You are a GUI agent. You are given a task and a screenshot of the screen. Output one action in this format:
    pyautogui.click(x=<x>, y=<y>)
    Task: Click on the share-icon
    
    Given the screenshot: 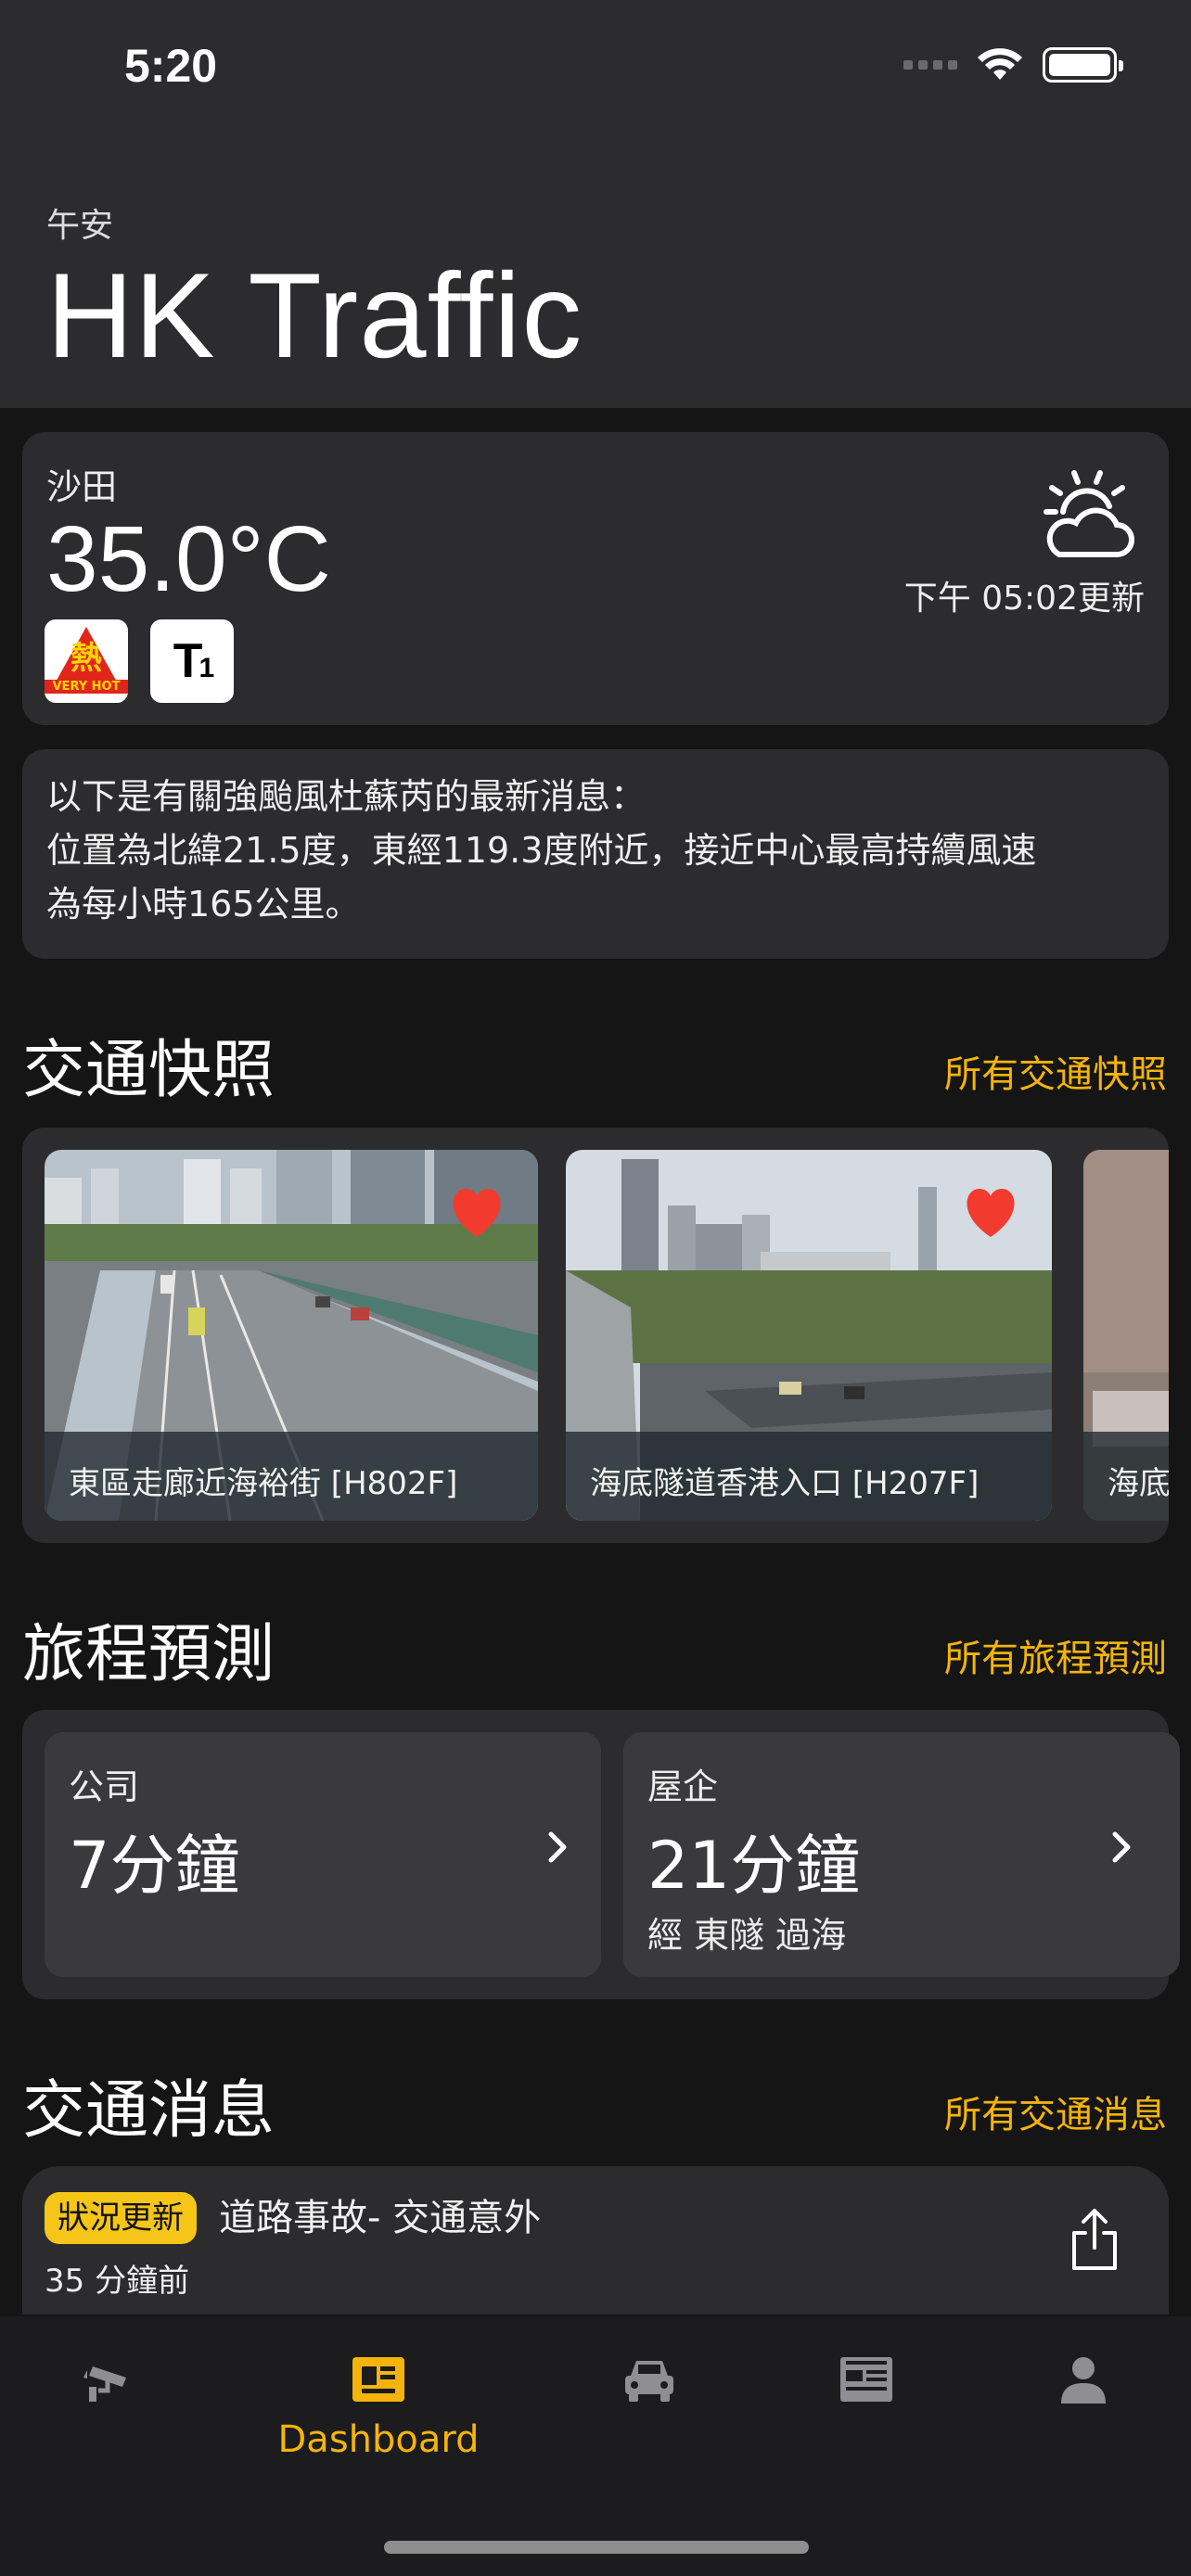 What is the action you would take?
    pyautogui.click(x=1095, y=2239)
    